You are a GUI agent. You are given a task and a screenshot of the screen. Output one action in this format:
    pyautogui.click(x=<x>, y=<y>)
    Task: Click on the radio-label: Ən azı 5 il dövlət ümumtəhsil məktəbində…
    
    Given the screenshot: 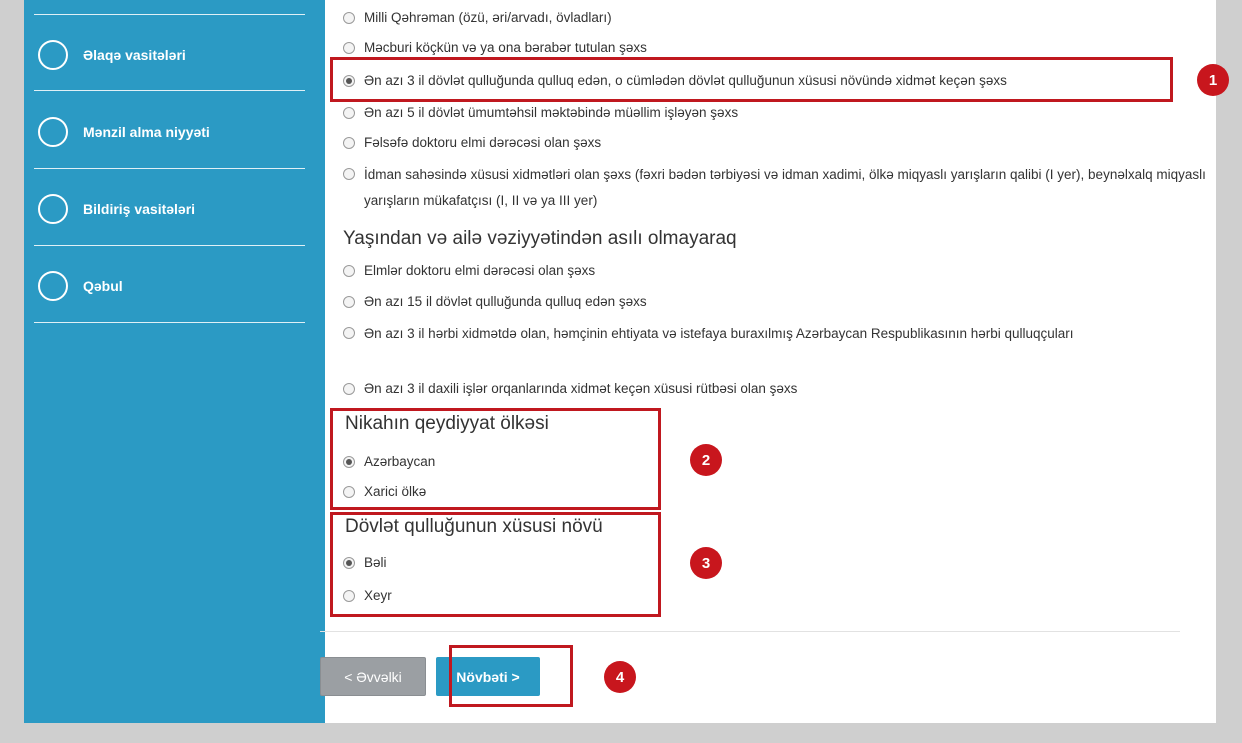 What is the action you would take?
    pyautogui.click(x=551, y=112)
    